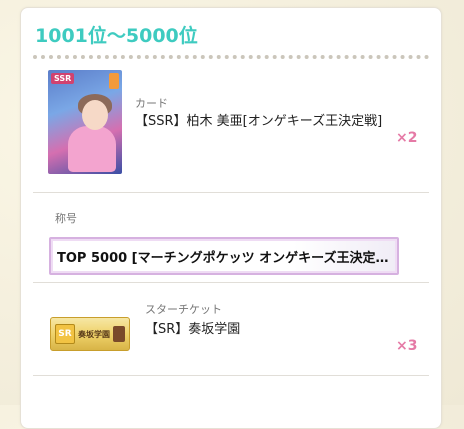 This screenshot has height=429, width=464. I want to click on ticket-count: ×3, so click(407, 346).